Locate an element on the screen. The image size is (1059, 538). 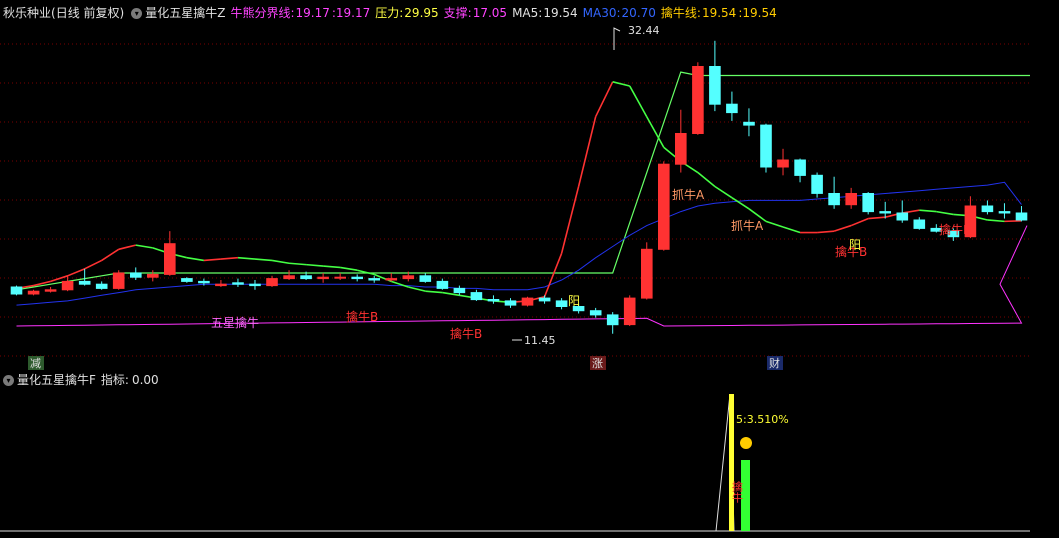
high-pointer is located at coordinates (617, 38).